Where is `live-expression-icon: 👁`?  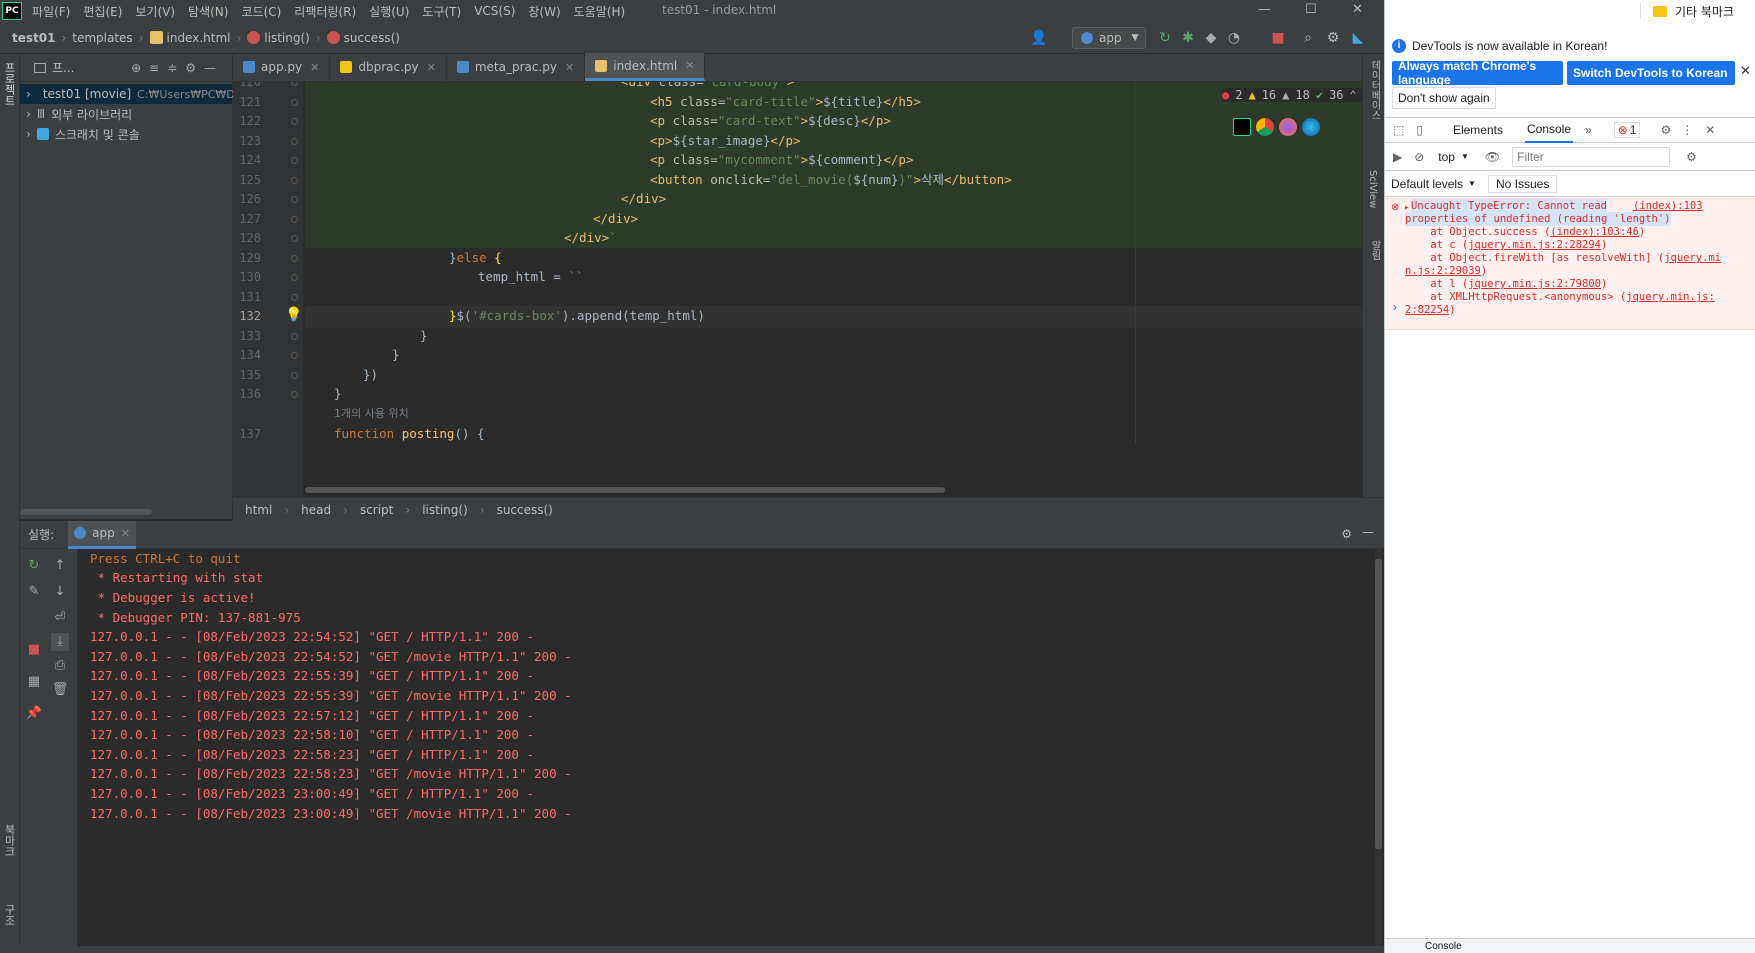
live-expression-icon: 👁 is located at coordinates (1492, 157).